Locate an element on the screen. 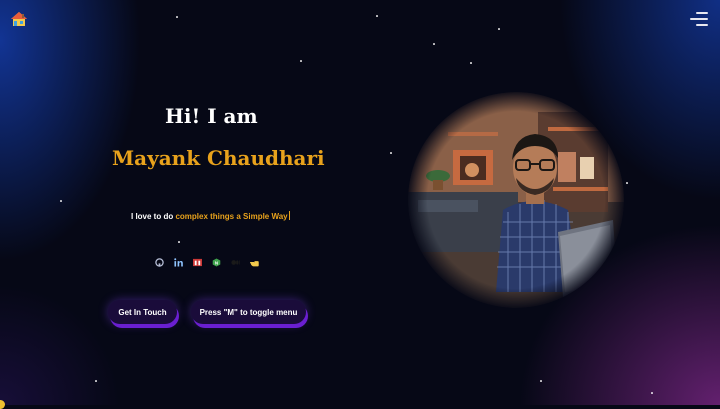 This screenshot has width=720, height=409. hand-pointing-icon is located at coordinates (254, 262).